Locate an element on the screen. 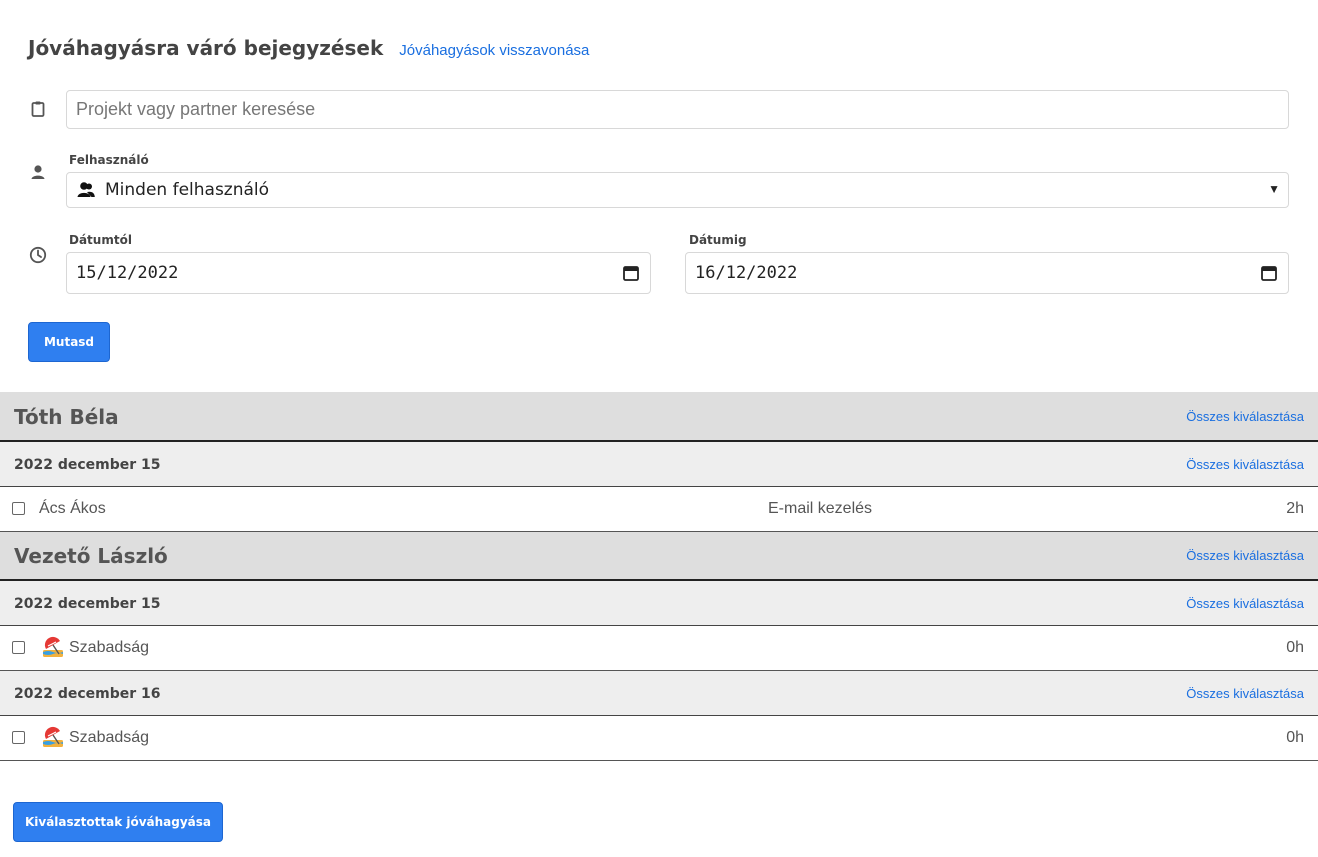 This screenshot has height=857, width=1318. chevron-down-icon: ▼ is located at coordinates (1274, 189).